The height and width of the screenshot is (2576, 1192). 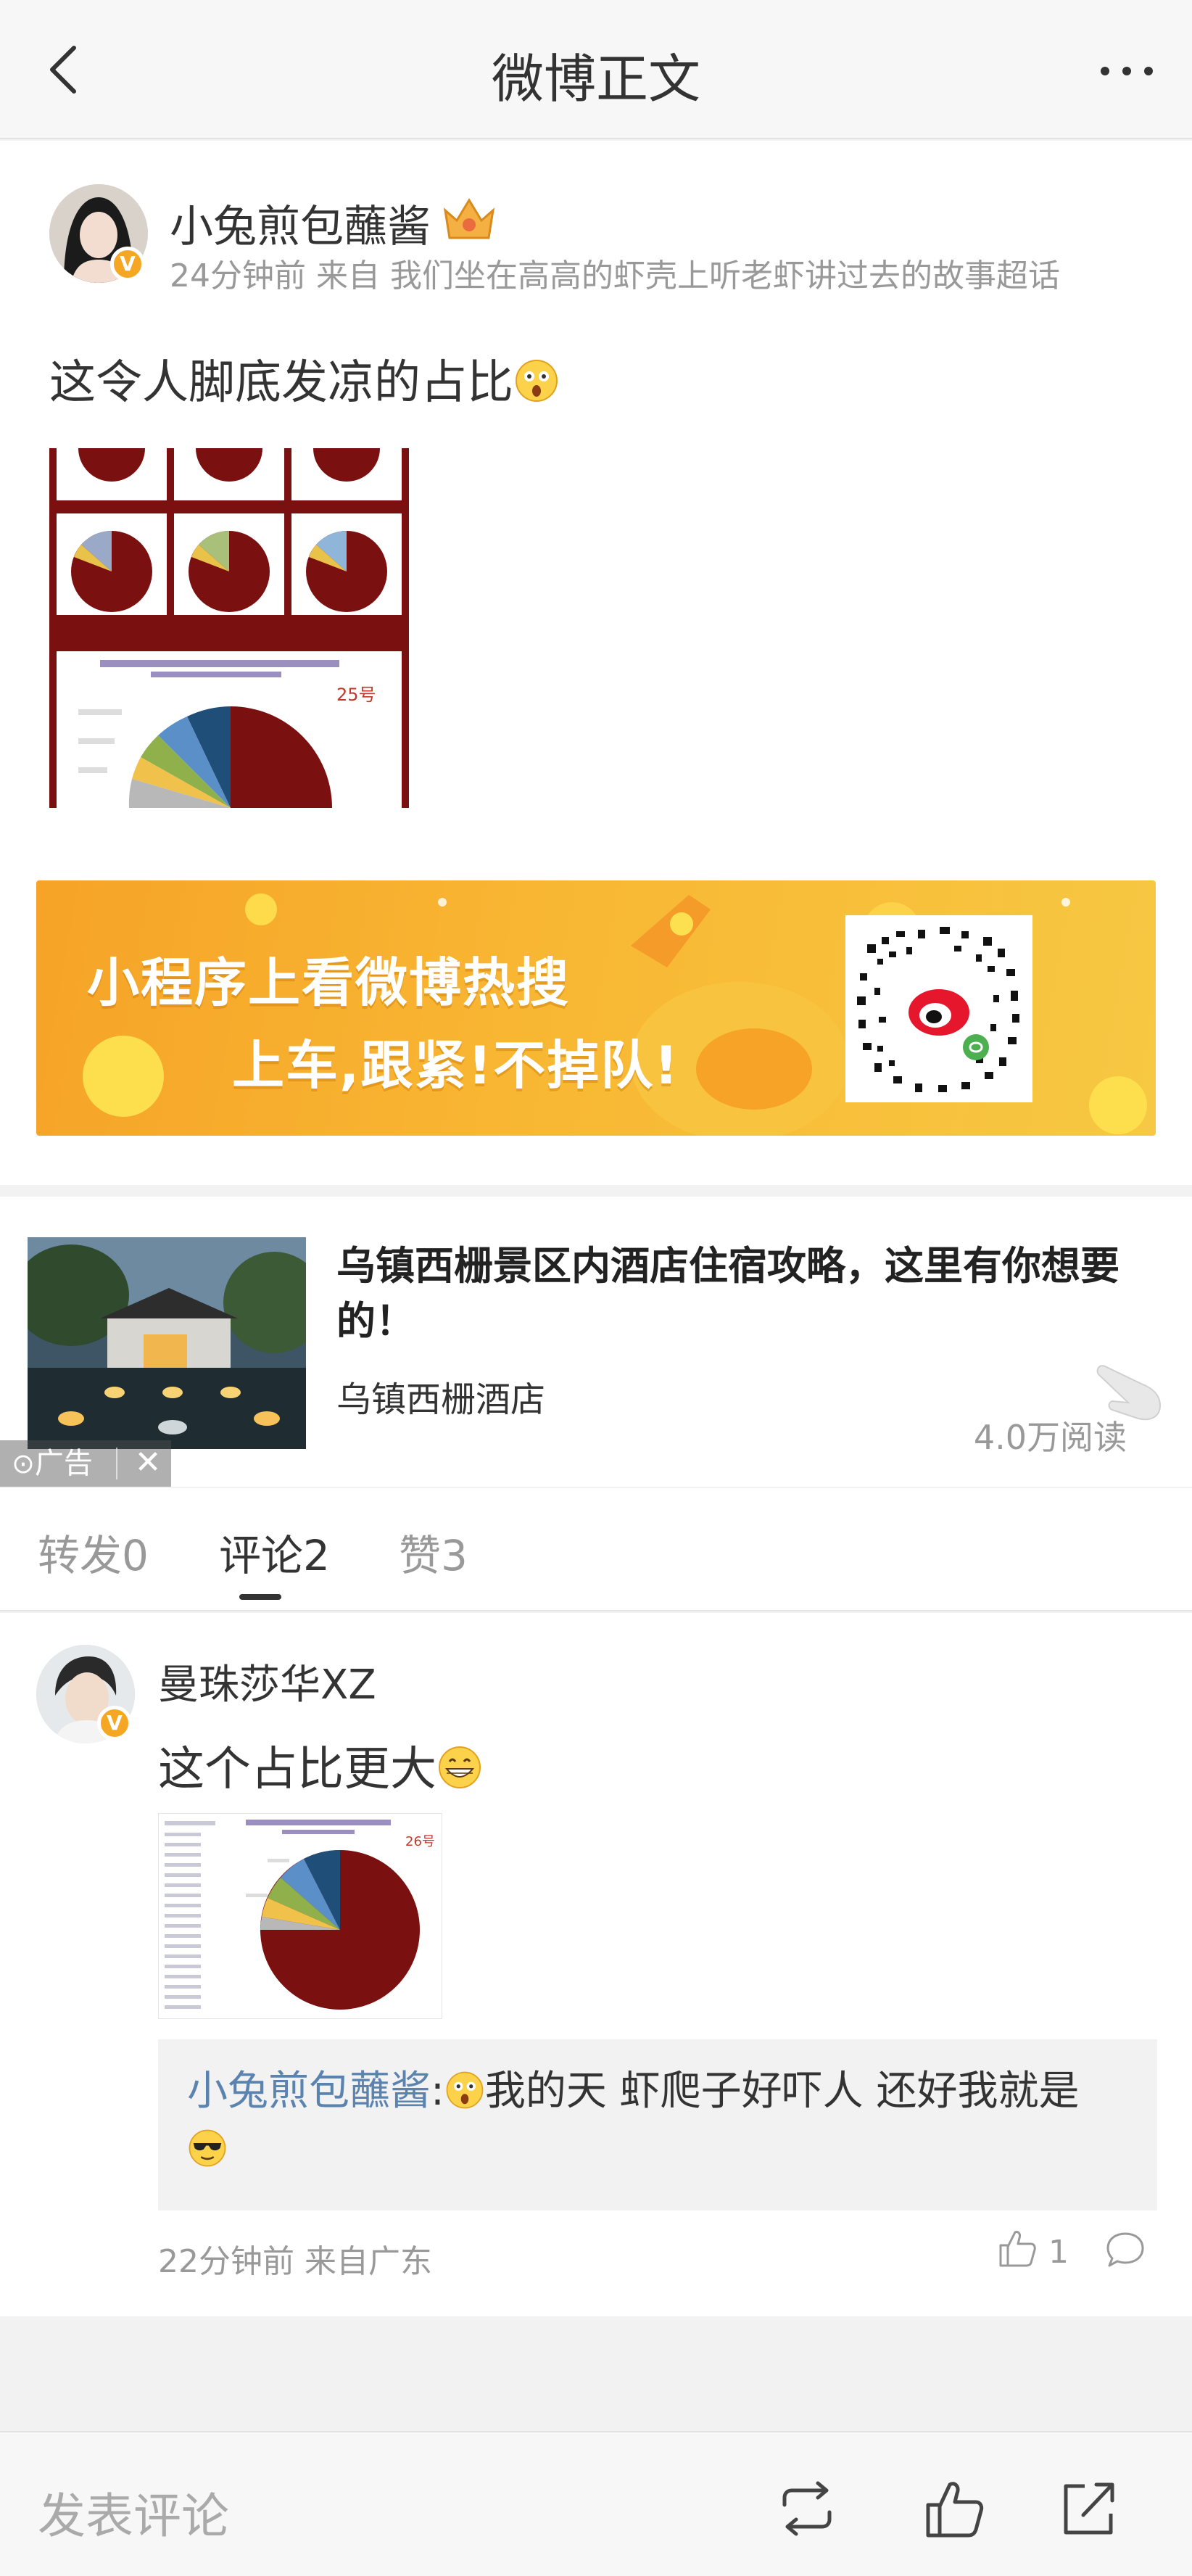 What do you see at coordinates (433, 1552) in the screenshot?
I see `tab-likes: 赞3` at bounding box center [433, 1552].